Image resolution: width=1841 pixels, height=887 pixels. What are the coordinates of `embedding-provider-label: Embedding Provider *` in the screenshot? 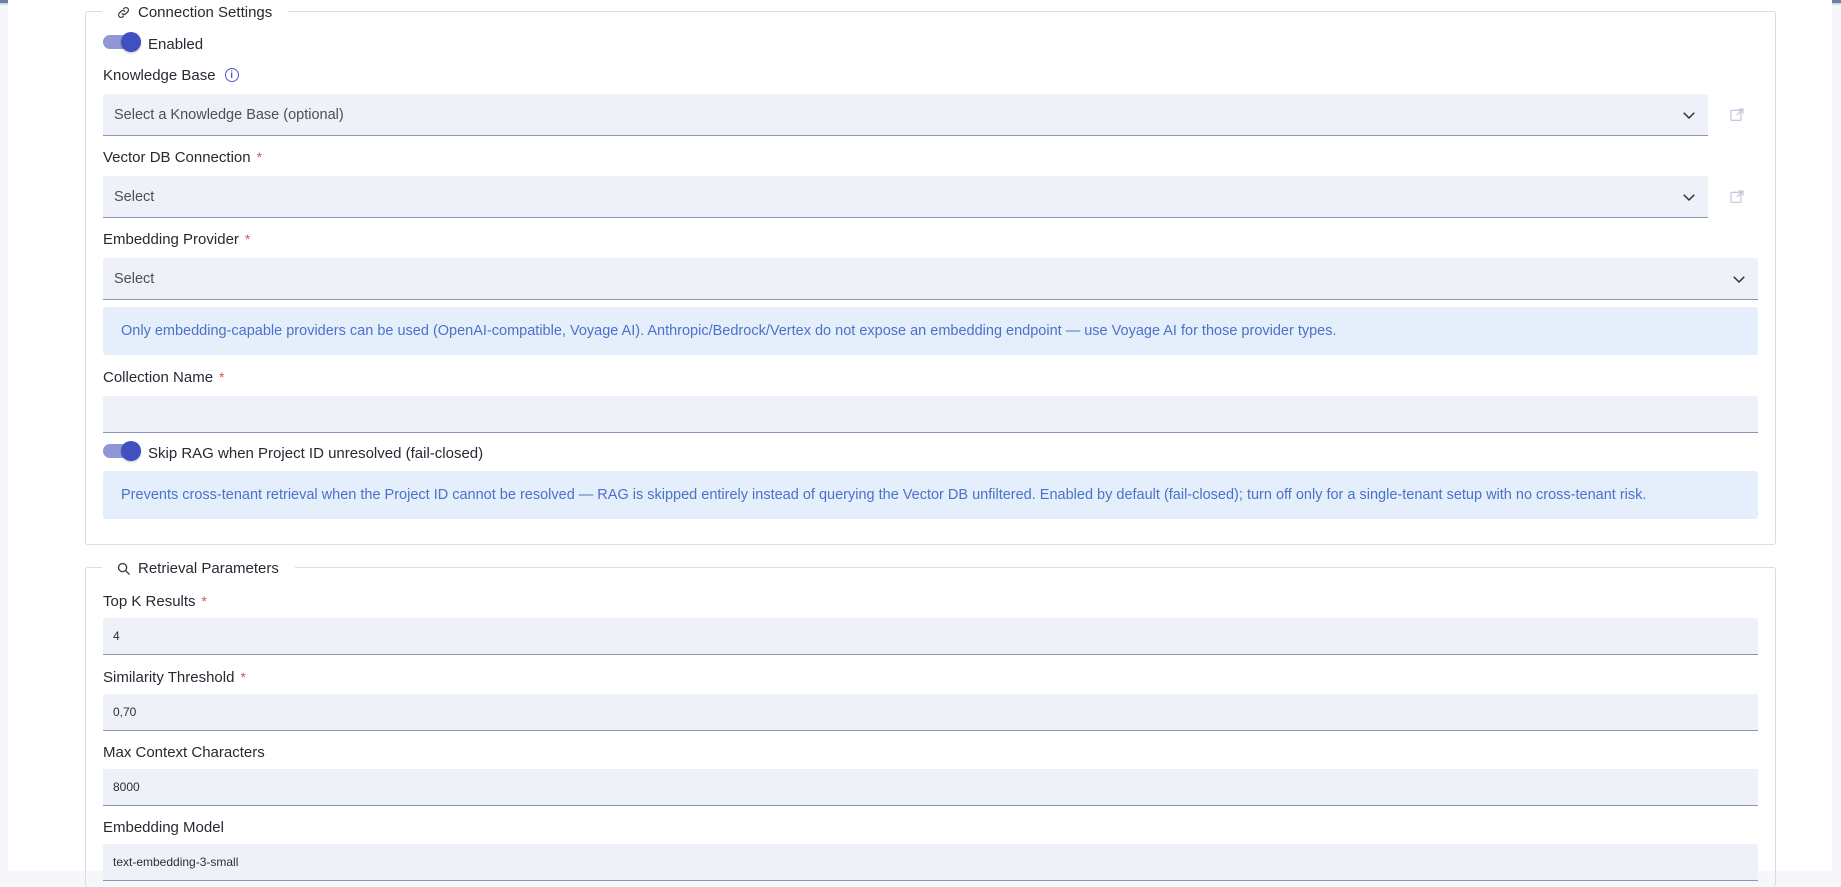 It's located at (176, 239).